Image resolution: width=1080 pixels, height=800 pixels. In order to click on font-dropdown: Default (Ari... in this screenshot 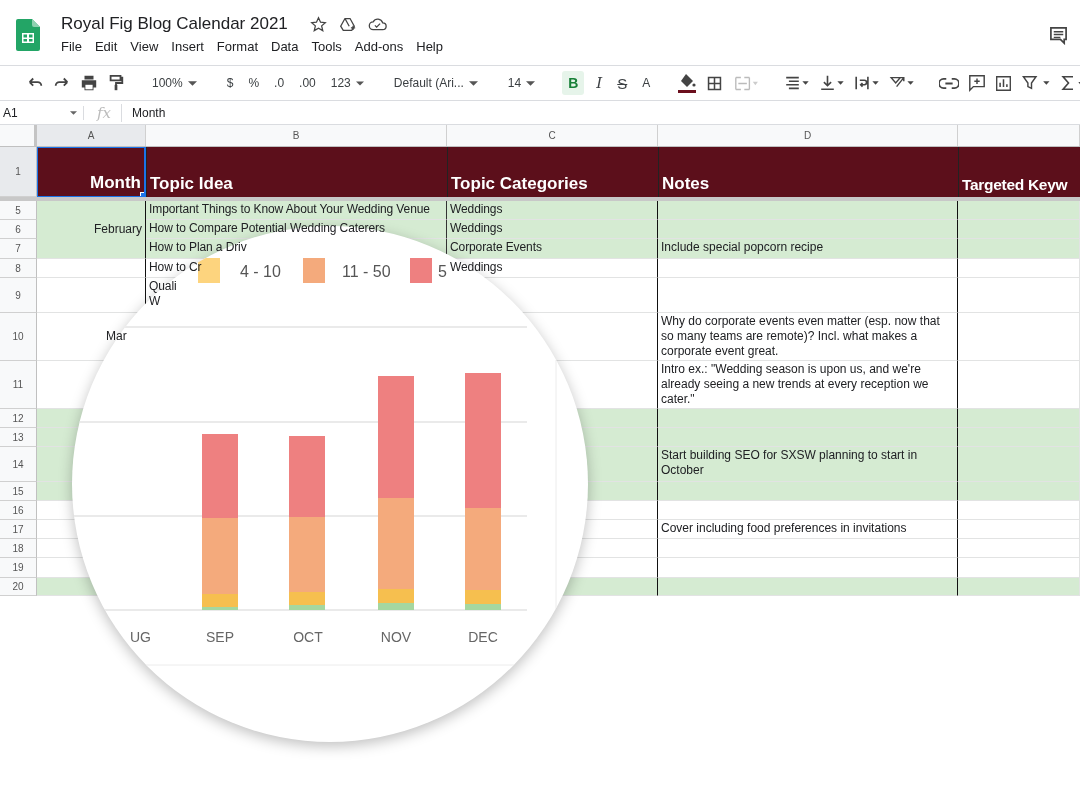, I will do `click(435, 83)`.